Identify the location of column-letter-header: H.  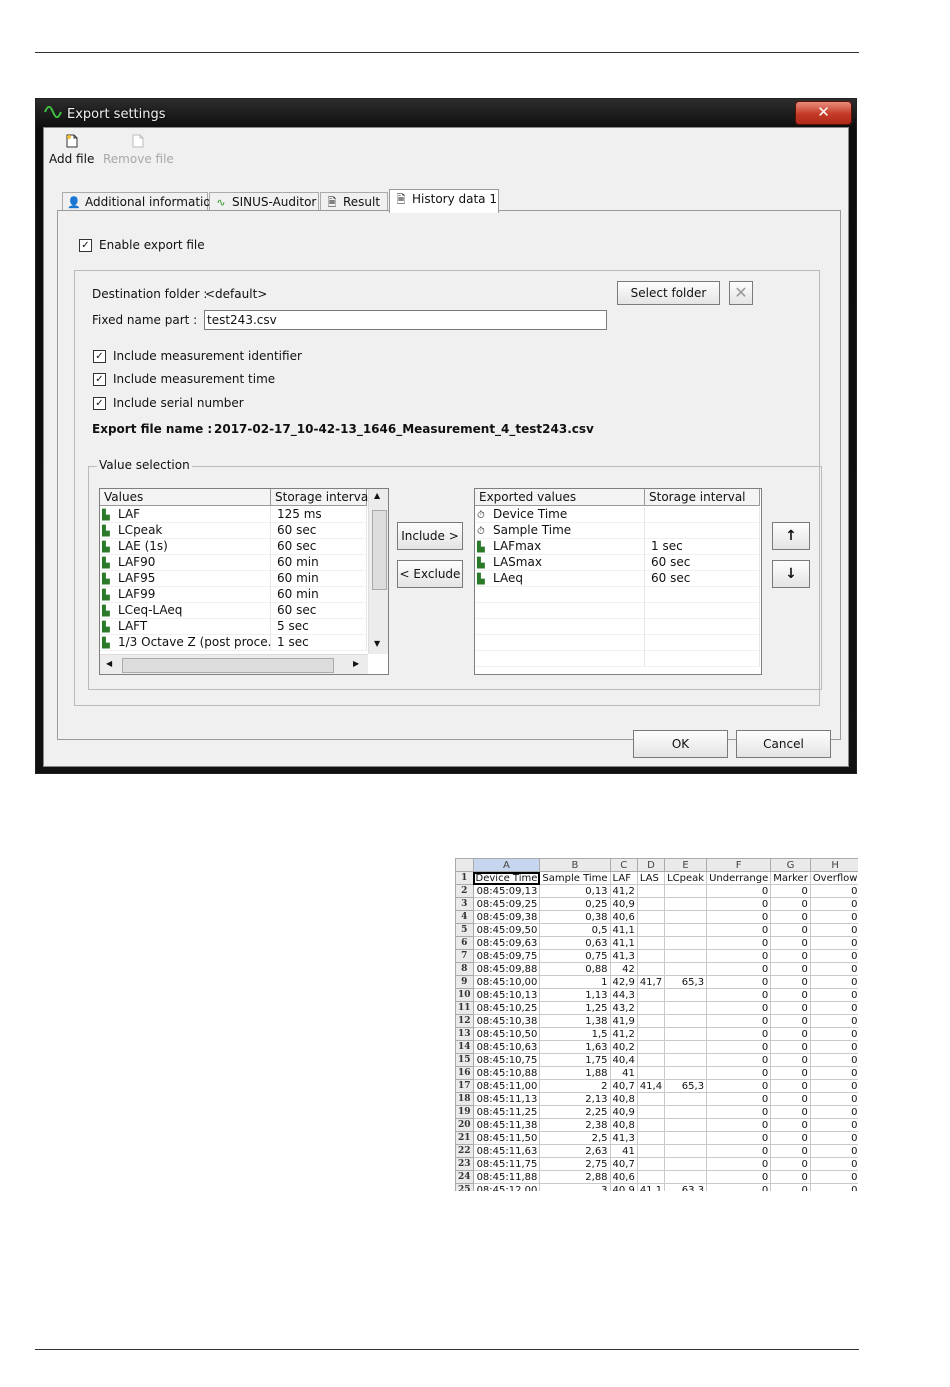
(833, 865).